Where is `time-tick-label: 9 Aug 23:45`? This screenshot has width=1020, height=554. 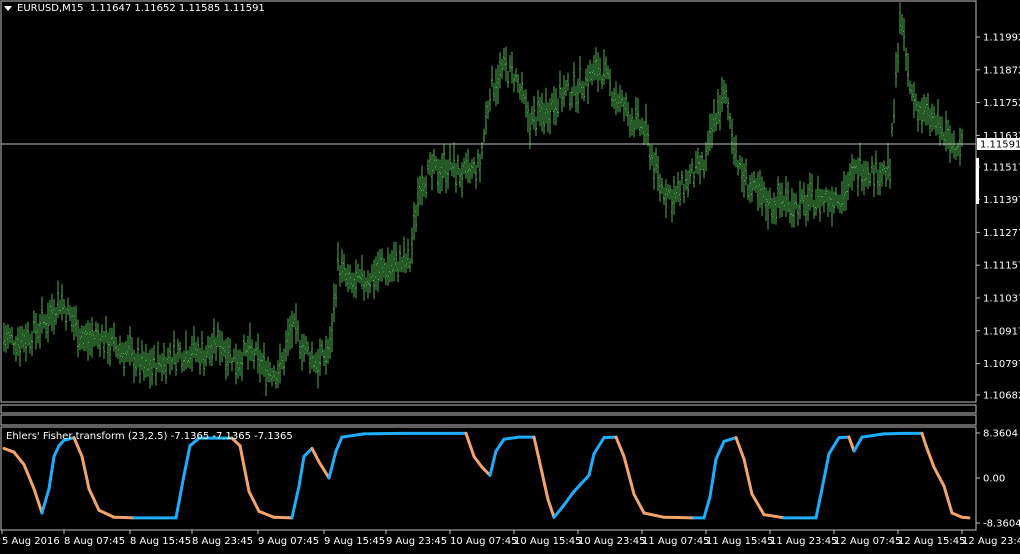
time-tick-label: 9 Aug 23:45 is located at coordinates (416, 541).